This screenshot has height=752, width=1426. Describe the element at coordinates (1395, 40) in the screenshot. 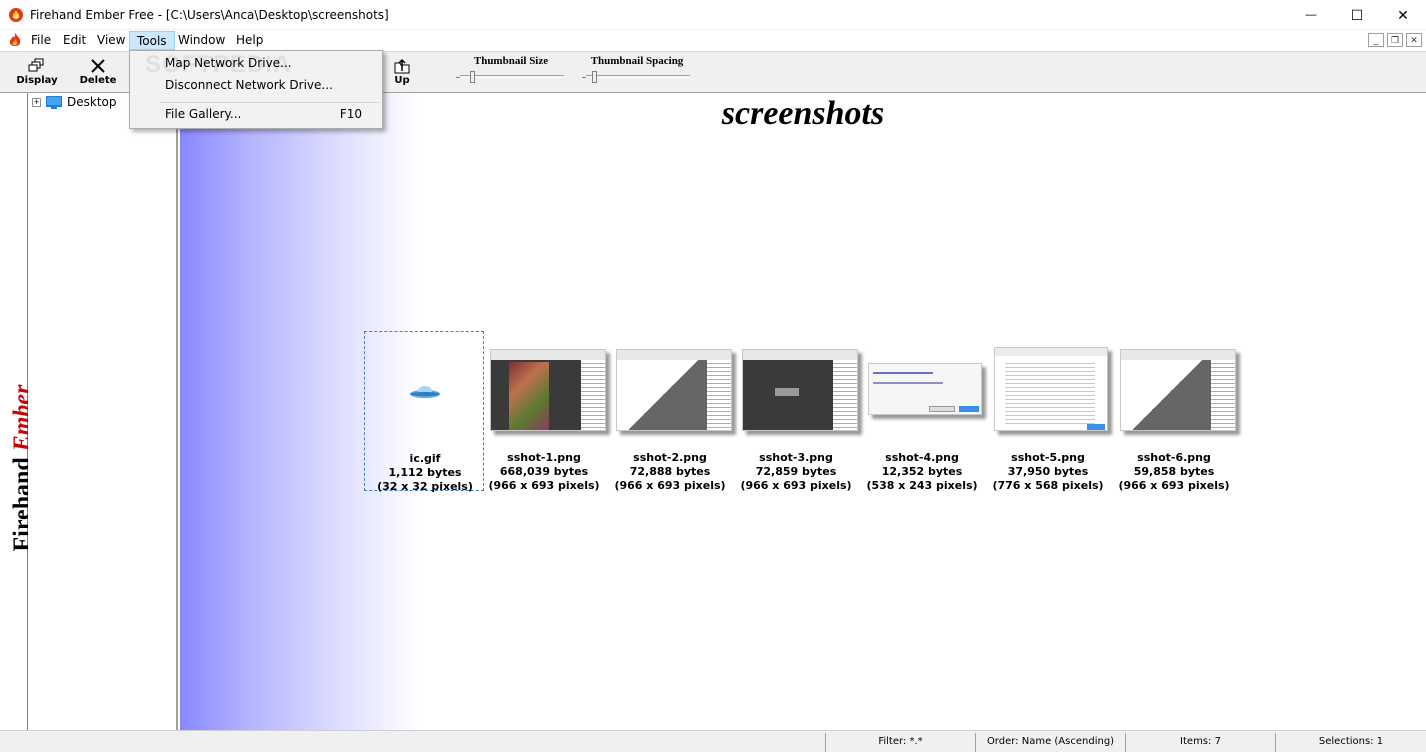

I see `mdi-restore-button: ❐` at that location.